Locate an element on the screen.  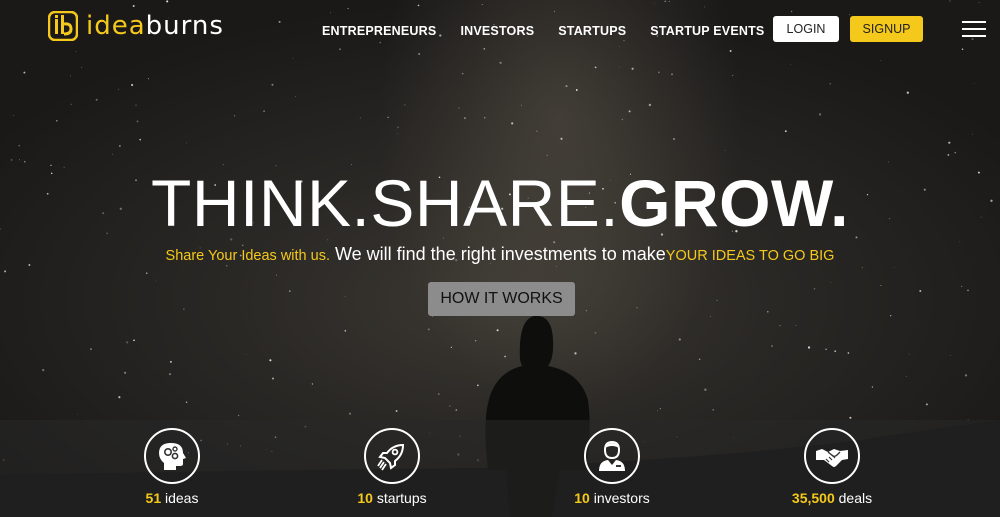
rocket-icon is located at coordinates (392, 456).